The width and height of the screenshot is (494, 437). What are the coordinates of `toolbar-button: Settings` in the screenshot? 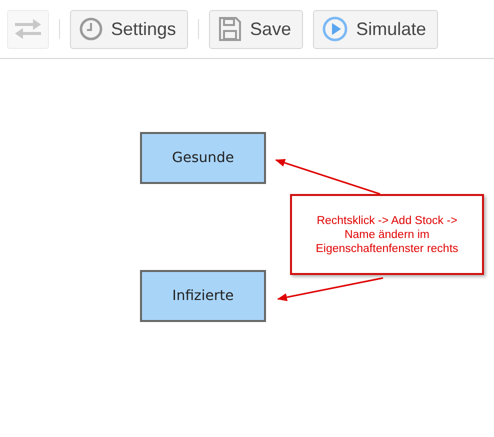 It's located at (129, 29).